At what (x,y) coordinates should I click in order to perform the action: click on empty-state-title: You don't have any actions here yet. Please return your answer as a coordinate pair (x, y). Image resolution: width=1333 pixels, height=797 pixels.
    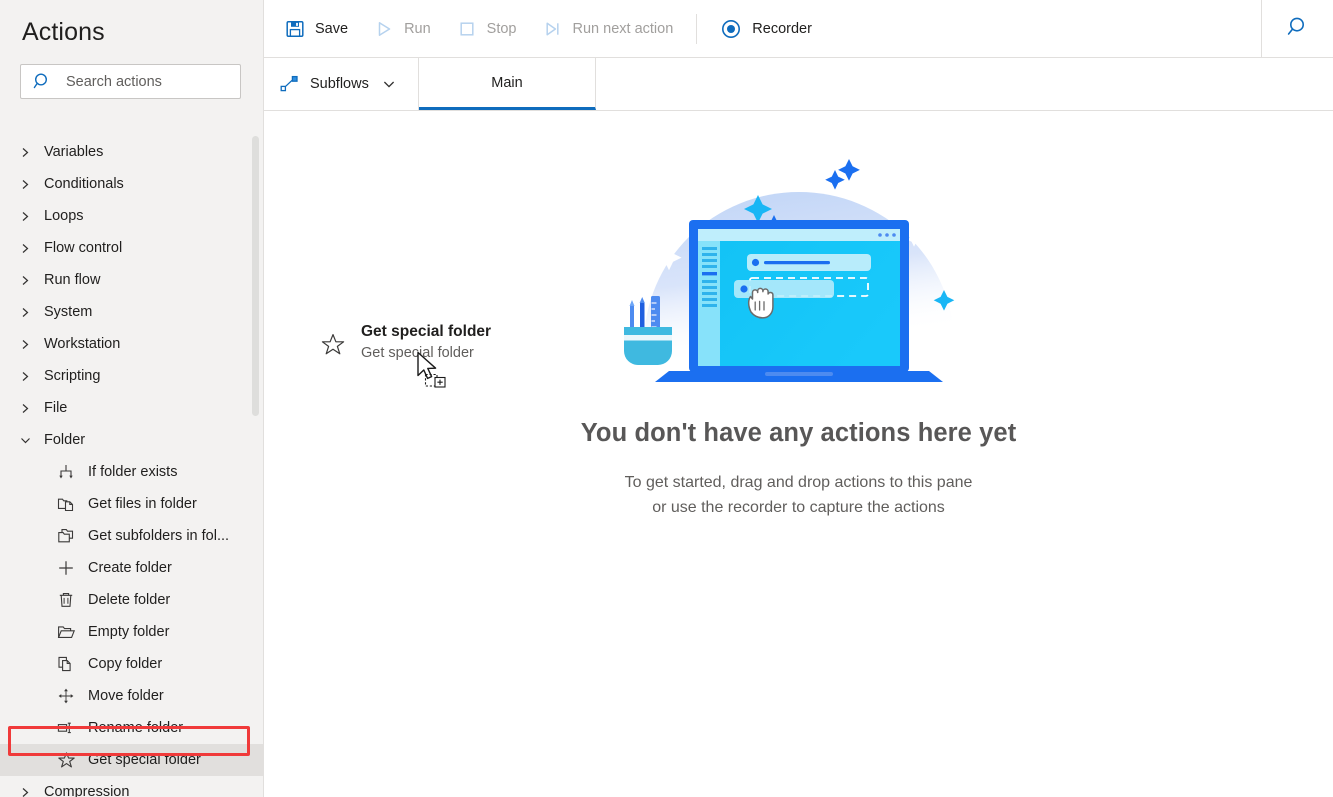
    Looking at the image, I should click on (798, 433).